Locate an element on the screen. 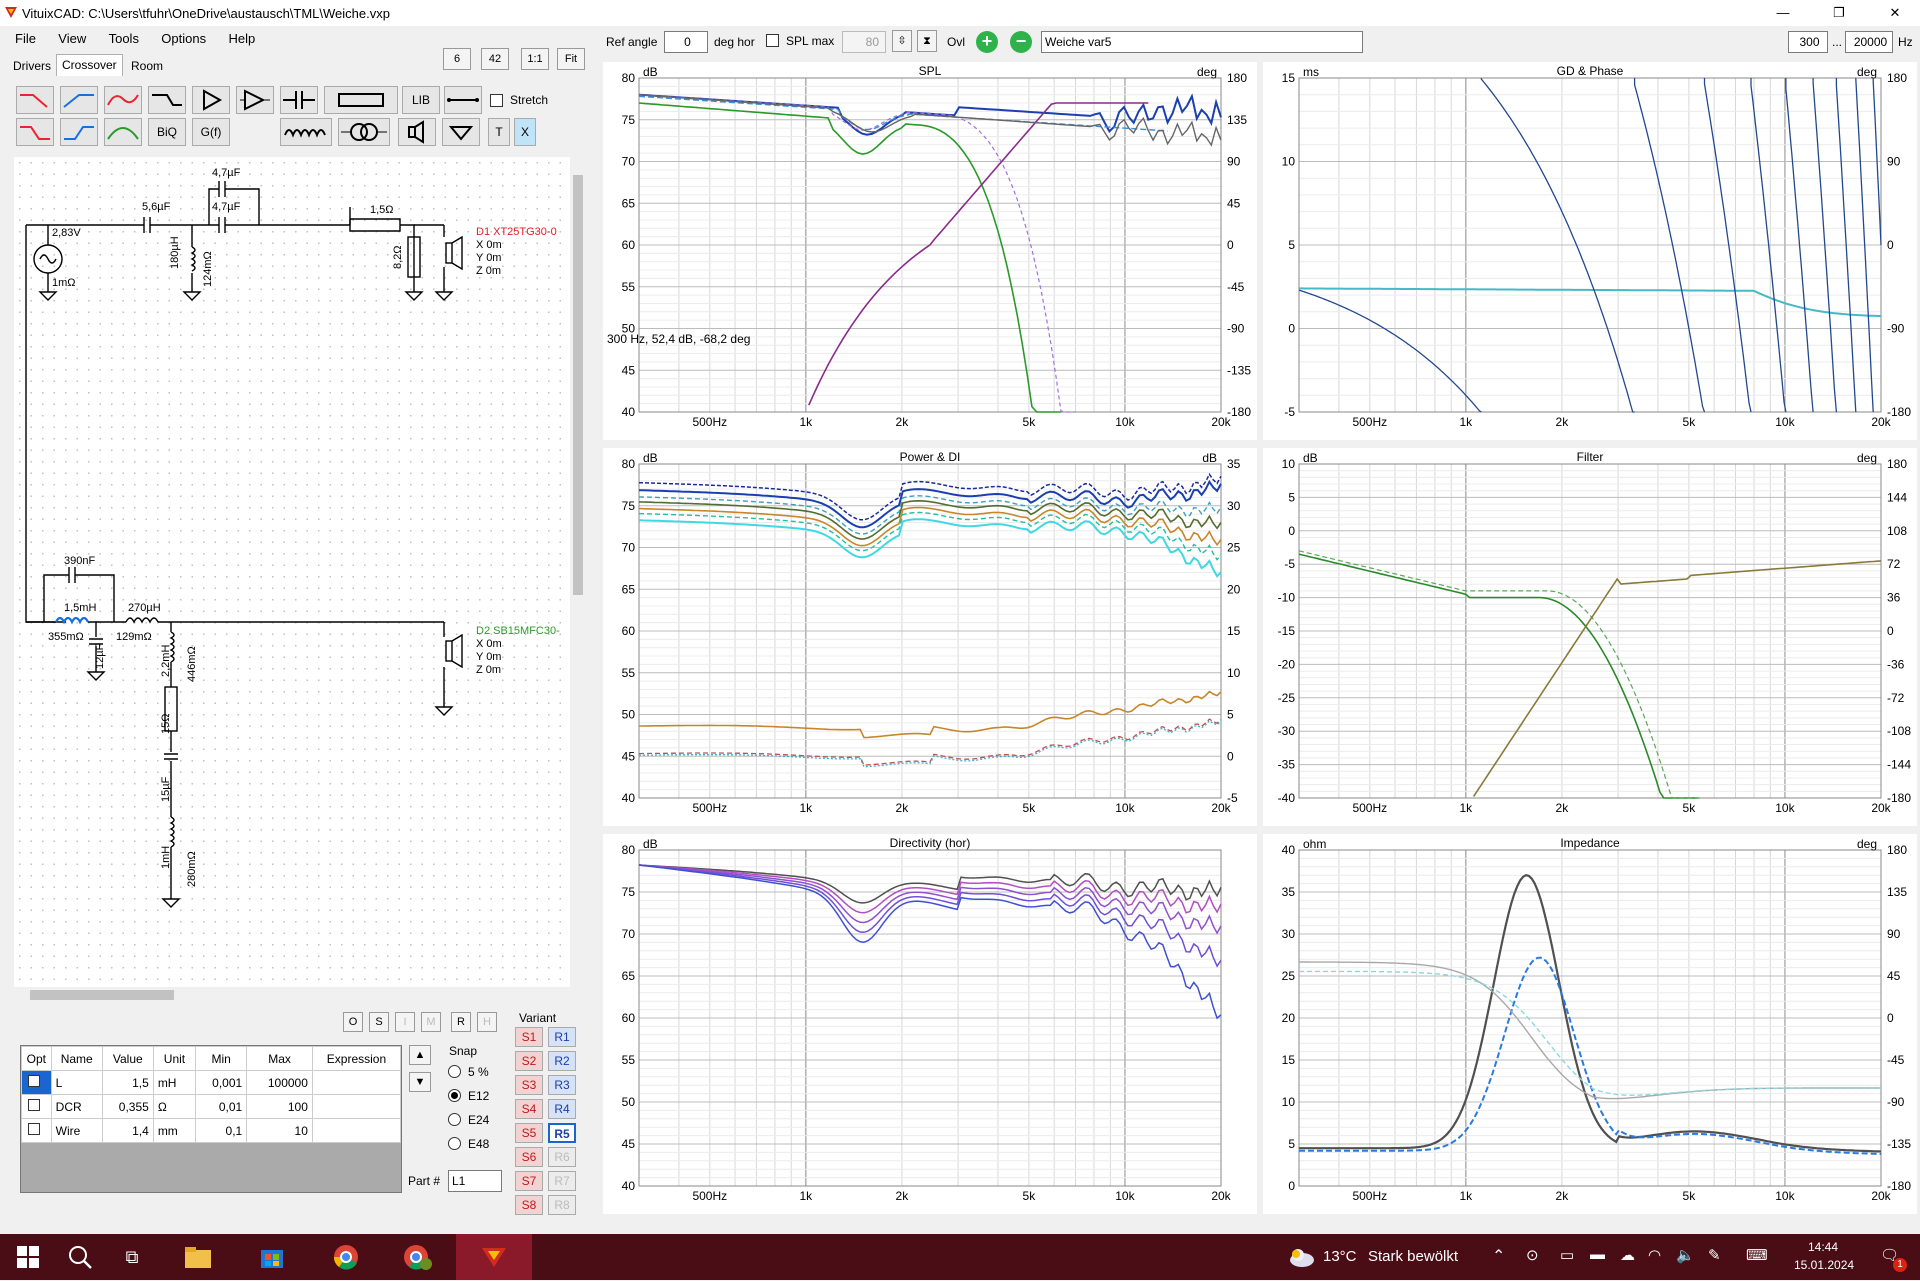  menu-view: View is located at coordinates (72, 39).